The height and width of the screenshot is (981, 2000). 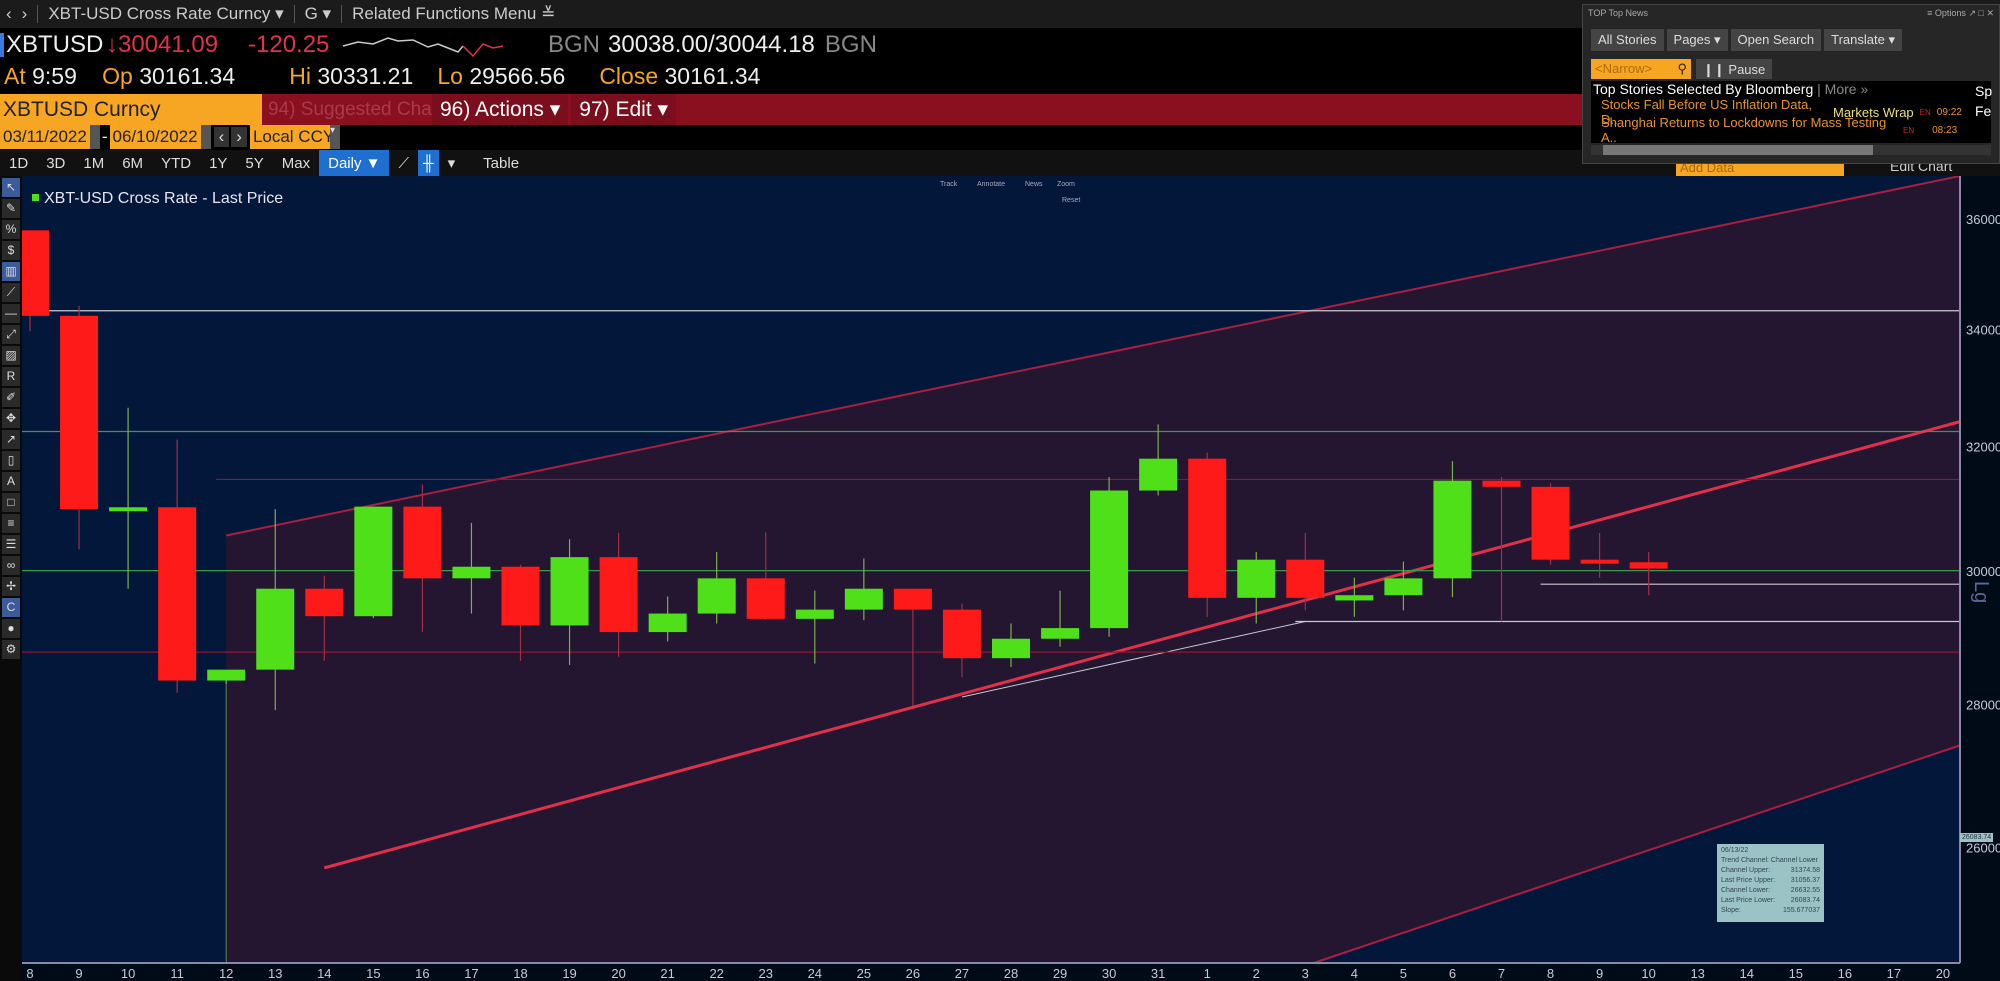 What do you see at coordinates (11, 502) in the screenshot?
I see `rectangle-icon: □` at bounding box center [11, 502].